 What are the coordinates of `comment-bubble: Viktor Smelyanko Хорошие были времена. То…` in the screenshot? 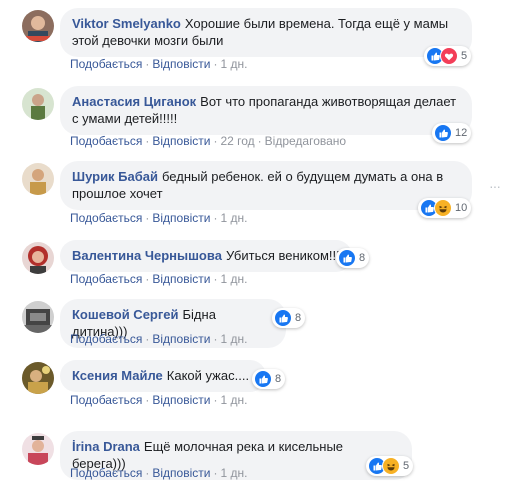 It's located at (266, 32).